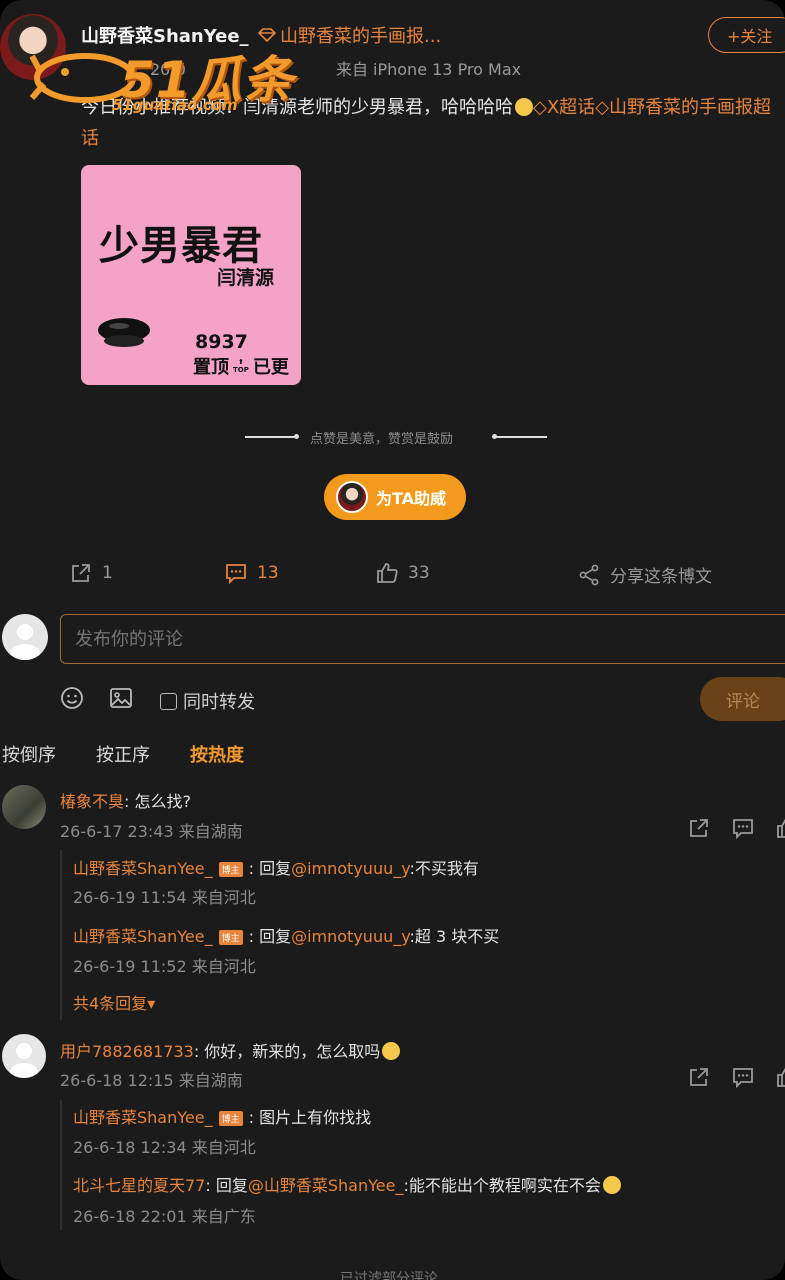 This screenshot has width=785, height=1280. Describe the element at coordinates (124, 332) in the screenshot. I see `hat-icon` at that location.